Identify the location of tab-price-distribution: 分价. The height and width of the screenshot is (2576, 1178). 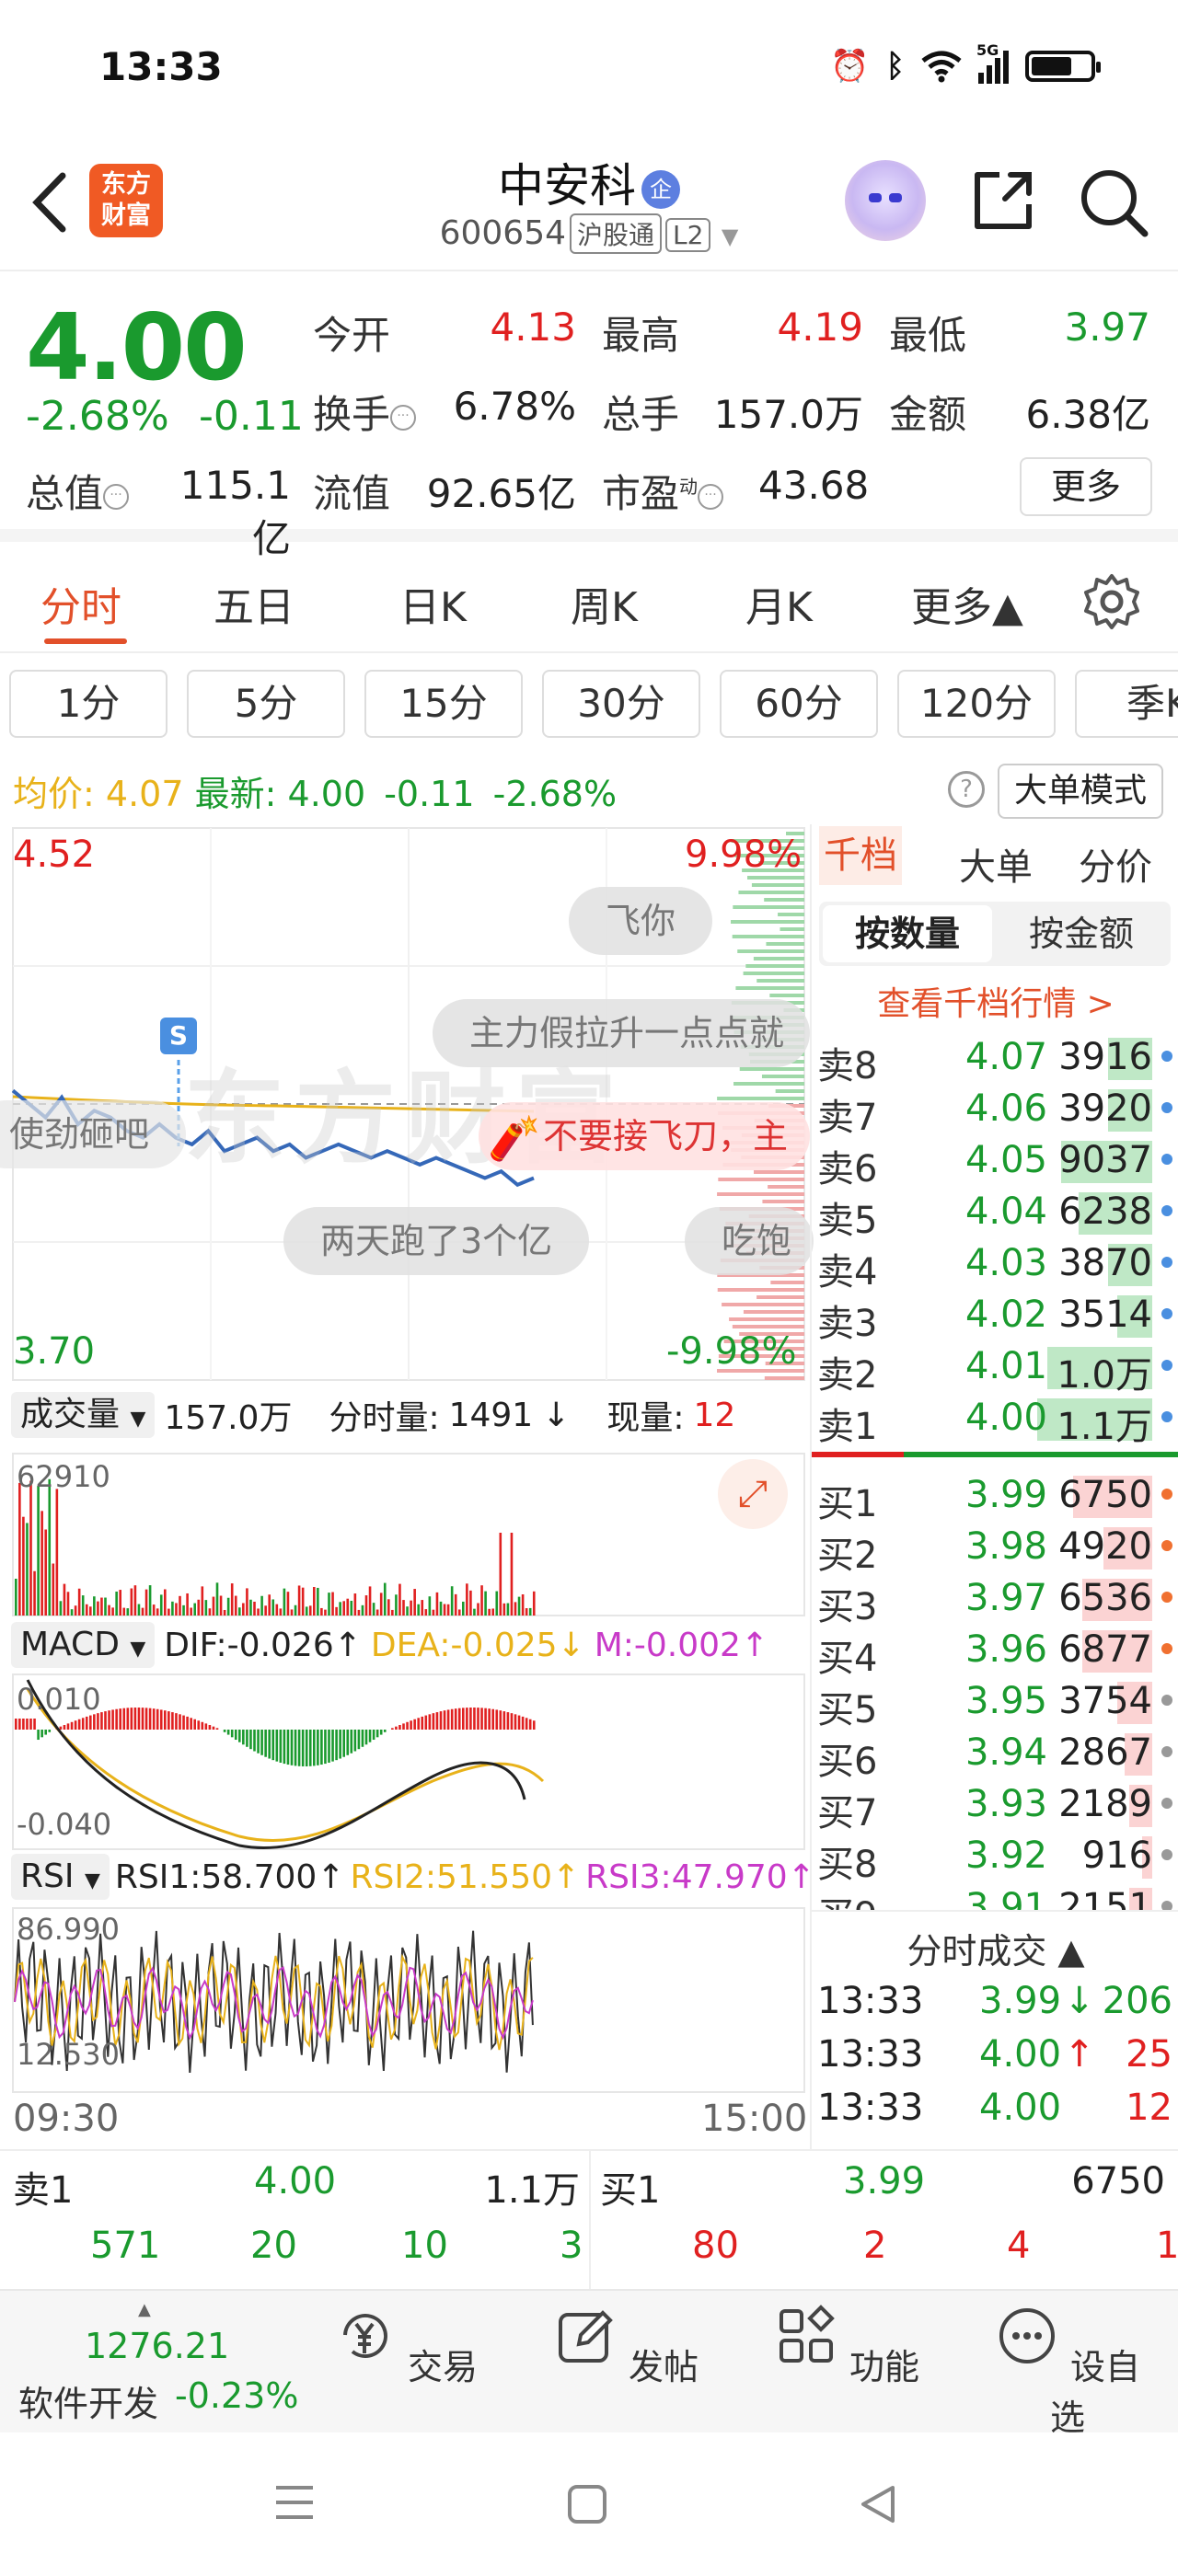
(1115, 864).